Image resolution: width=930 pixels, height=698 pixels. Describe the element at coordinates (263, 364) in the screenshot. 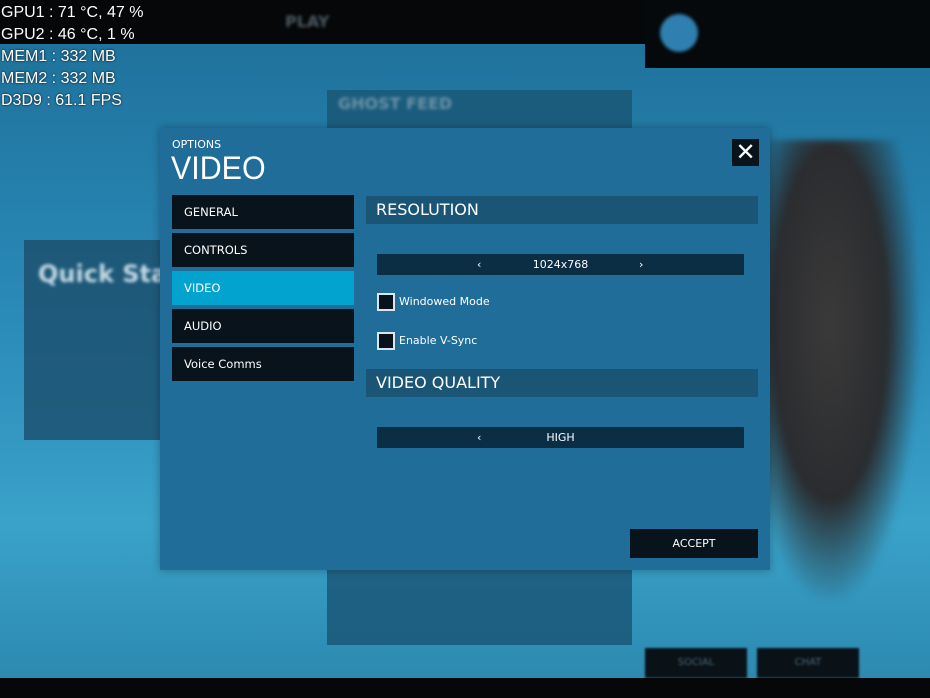

I see `tab-voice-comms: Voice Comms` at that location.